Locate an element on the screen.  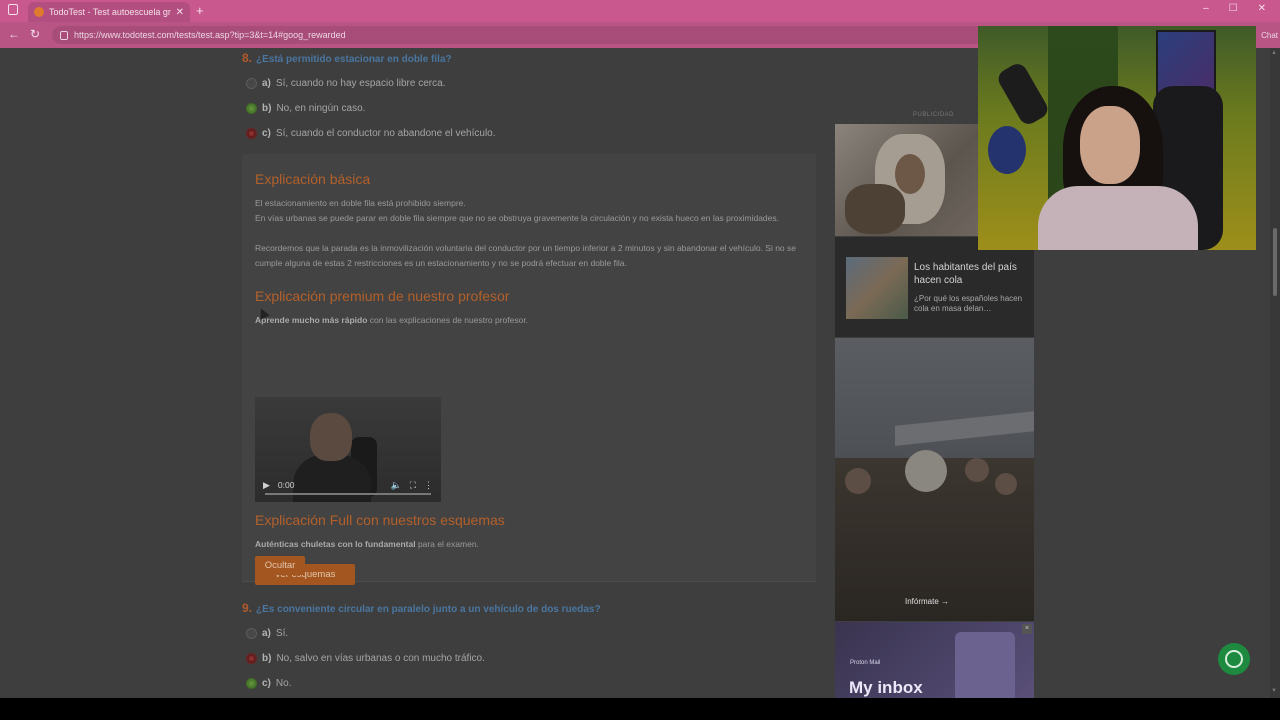
back-arrow-icon: ← is located at coordinates (14, 34).